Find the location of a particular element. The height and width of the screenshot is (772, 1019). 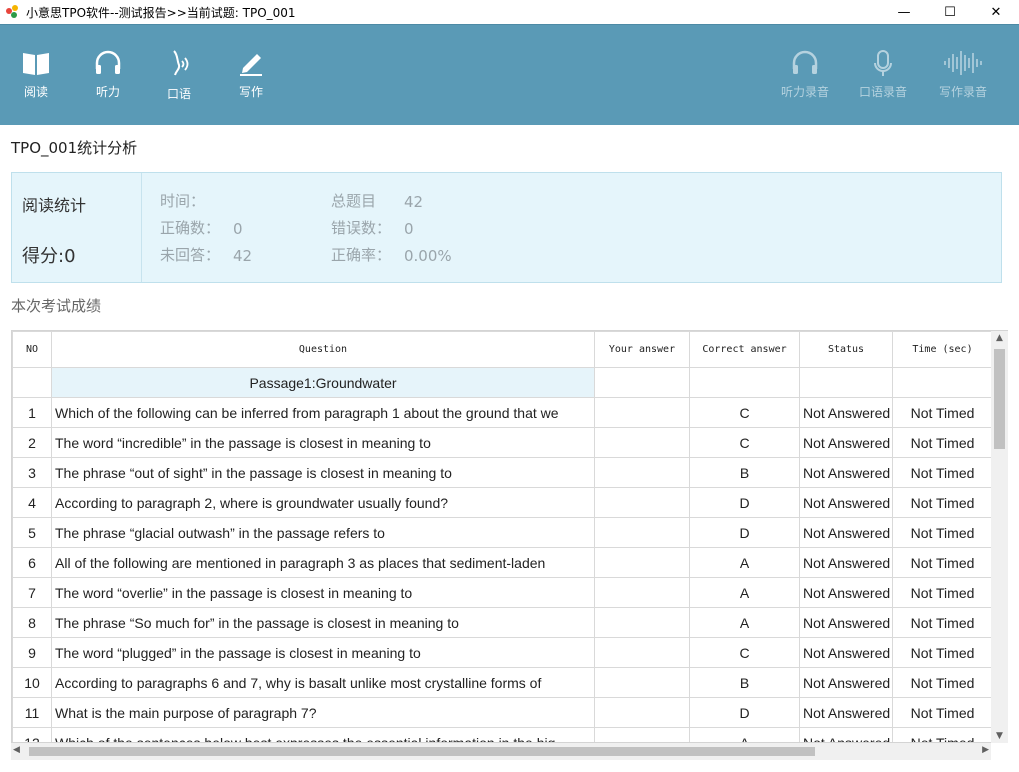

listening-record-button: 听力录音 is located at coordinates (805, 74).